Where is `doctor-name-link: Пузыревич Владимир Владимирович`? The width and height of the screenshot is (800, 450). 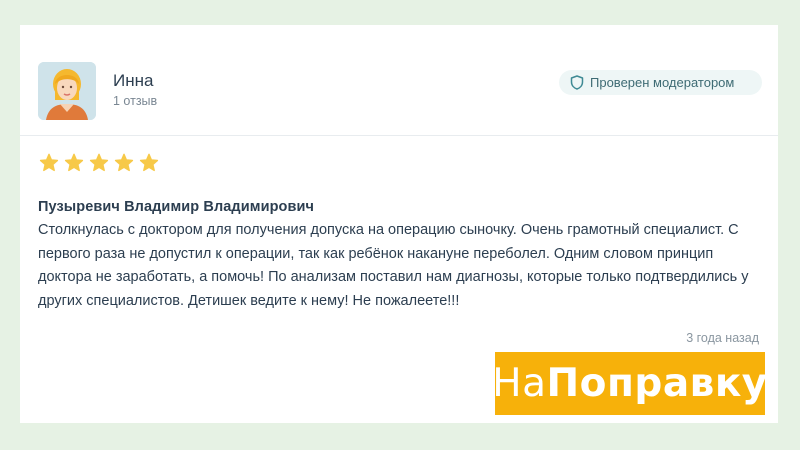
doctor-name-link: Пузыревич Владимир Владимирович is located at coordinates (176, 207).